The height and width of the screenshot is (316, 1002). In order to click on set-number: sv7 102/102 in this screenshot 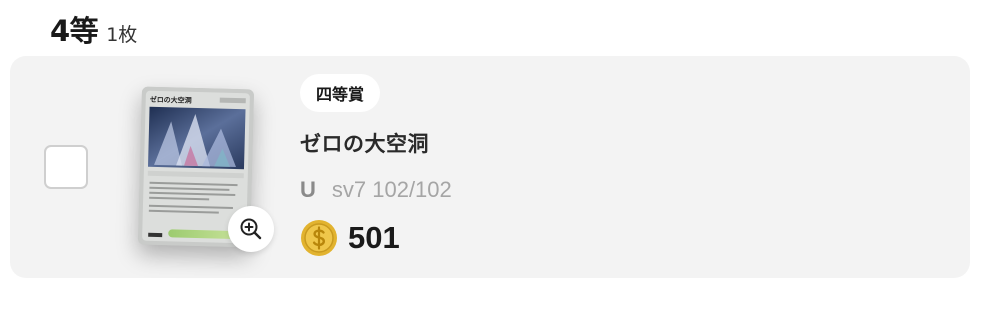, I will do `click(391, 189)`.